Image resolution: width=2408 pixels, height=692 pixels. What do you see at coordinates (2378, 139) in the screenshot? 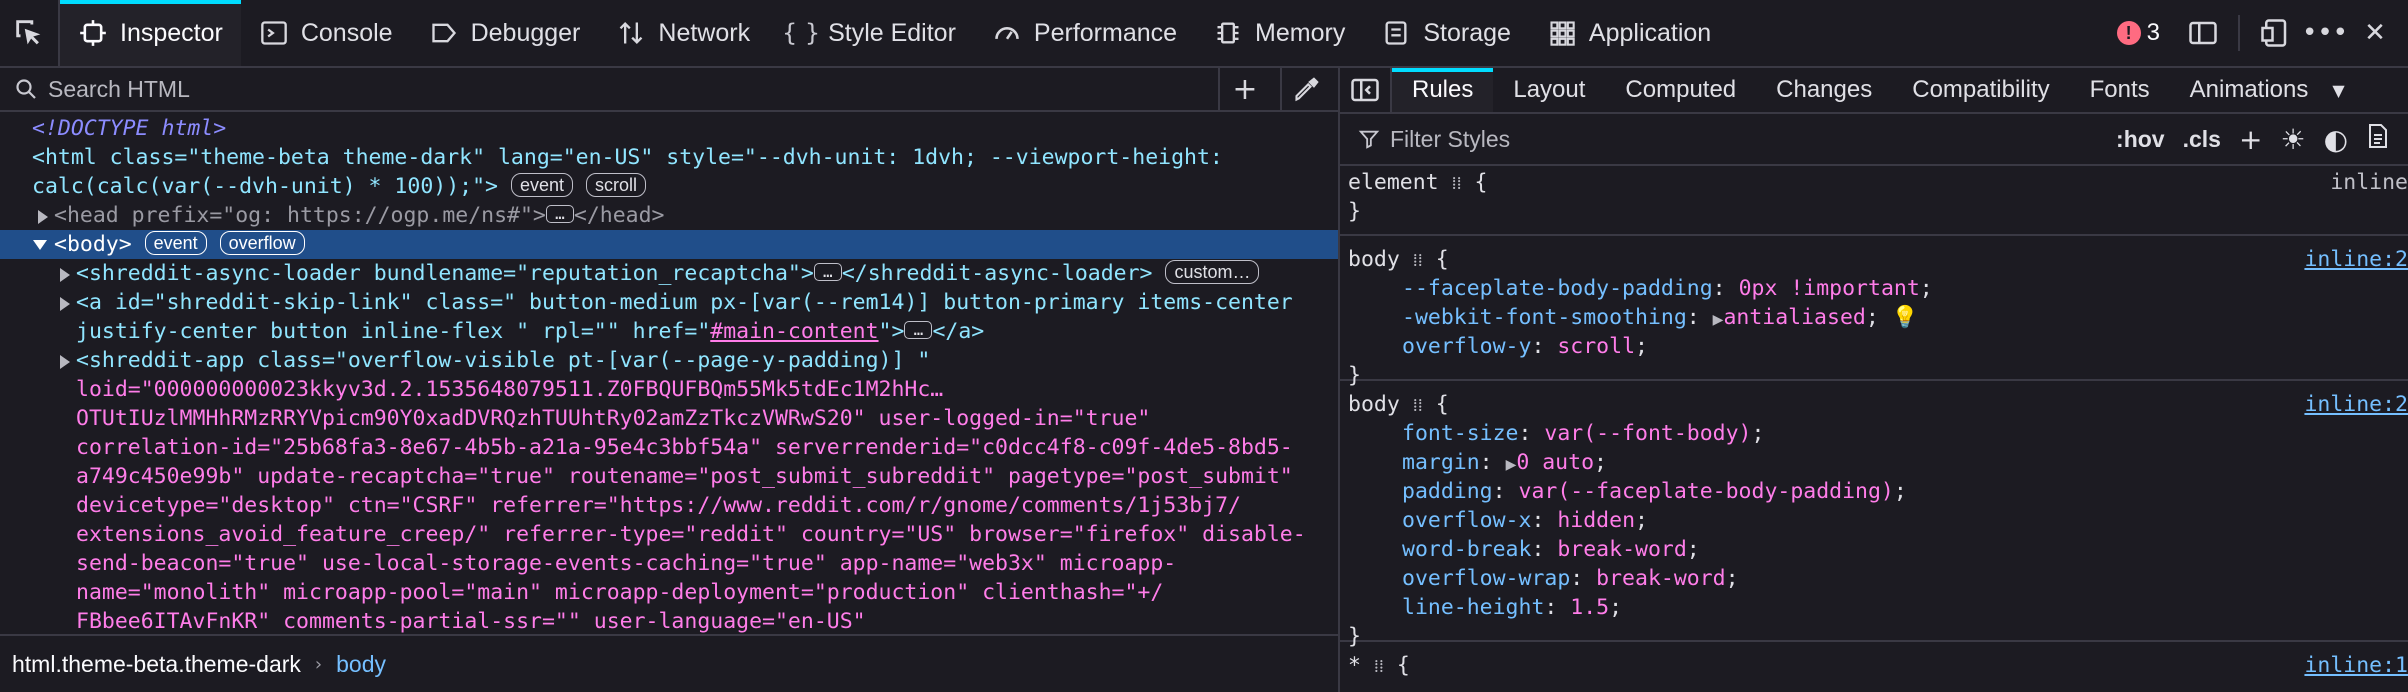
I see `print-media-icon` at bounding box center [2378, 139].